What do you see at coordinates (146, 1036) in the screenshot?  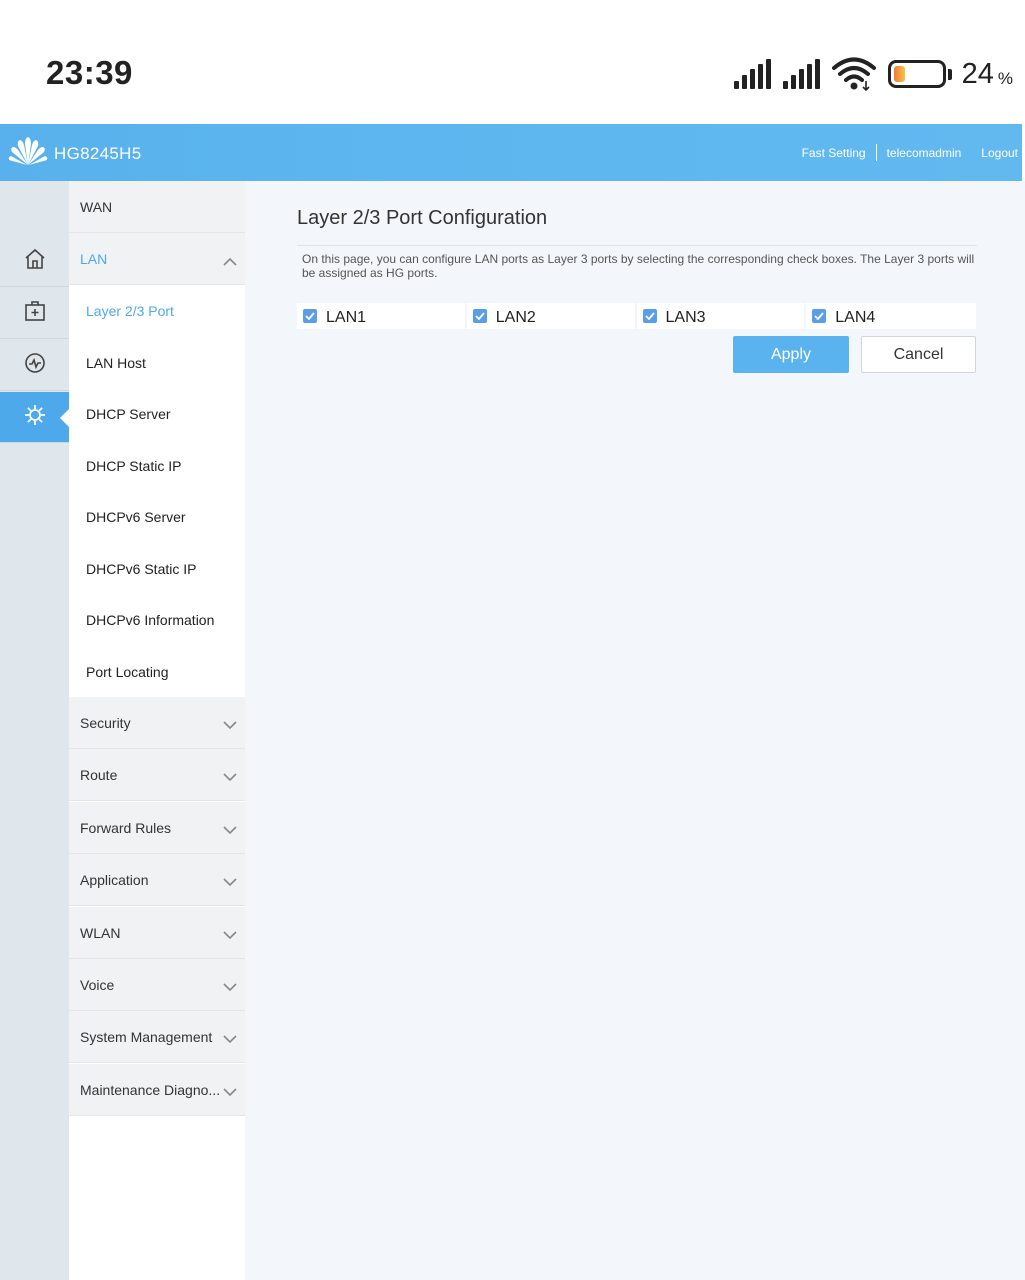 I see `menu-group-label: System Management` at bounding box center [146, 1036].